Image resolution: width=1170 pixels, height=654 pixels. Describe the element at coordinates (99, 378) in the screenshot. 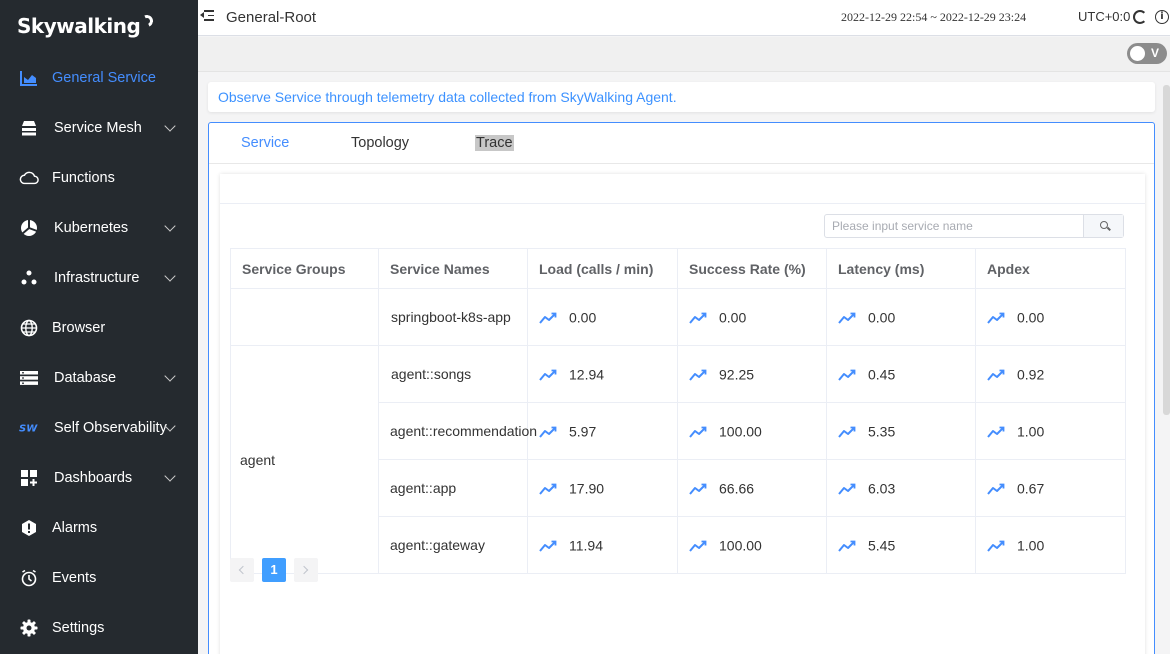

I see `sidebar-item-database: Database` at that location.